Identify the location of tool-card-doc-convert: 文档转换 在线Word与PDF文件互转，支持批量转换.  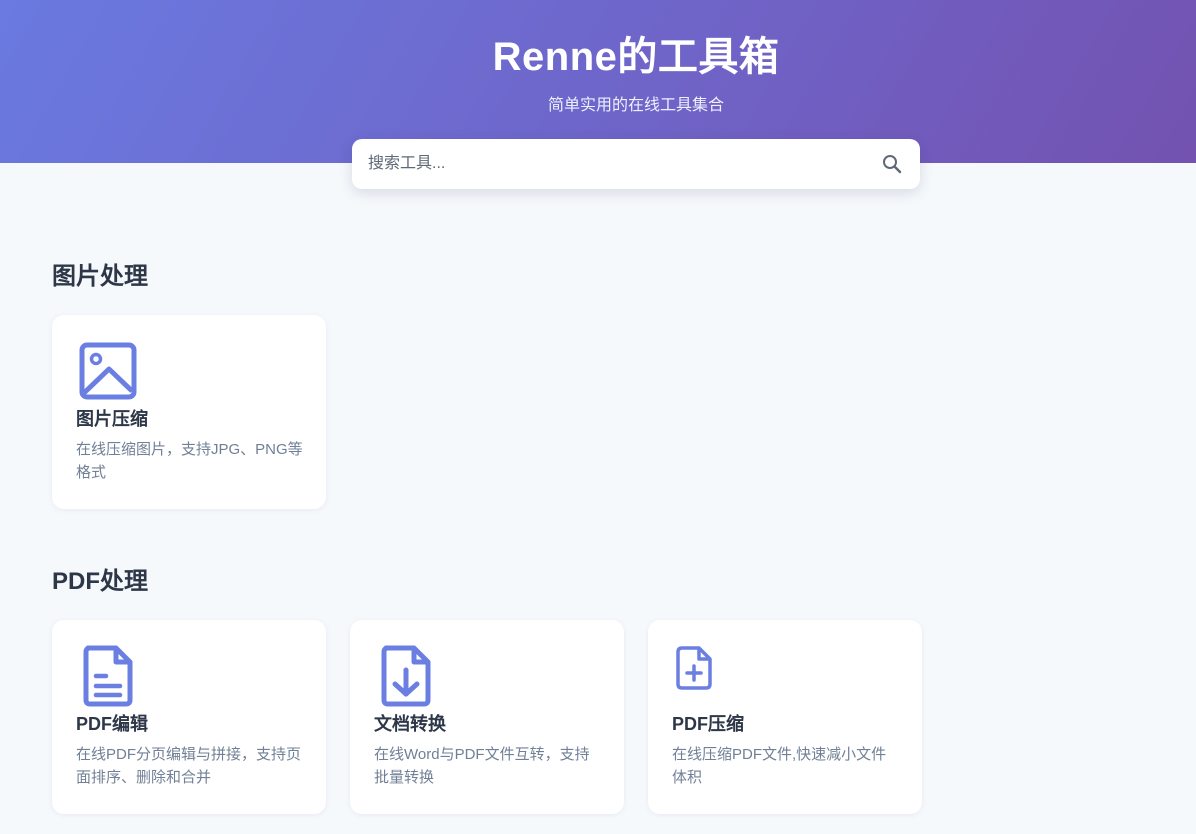
(487, 717).